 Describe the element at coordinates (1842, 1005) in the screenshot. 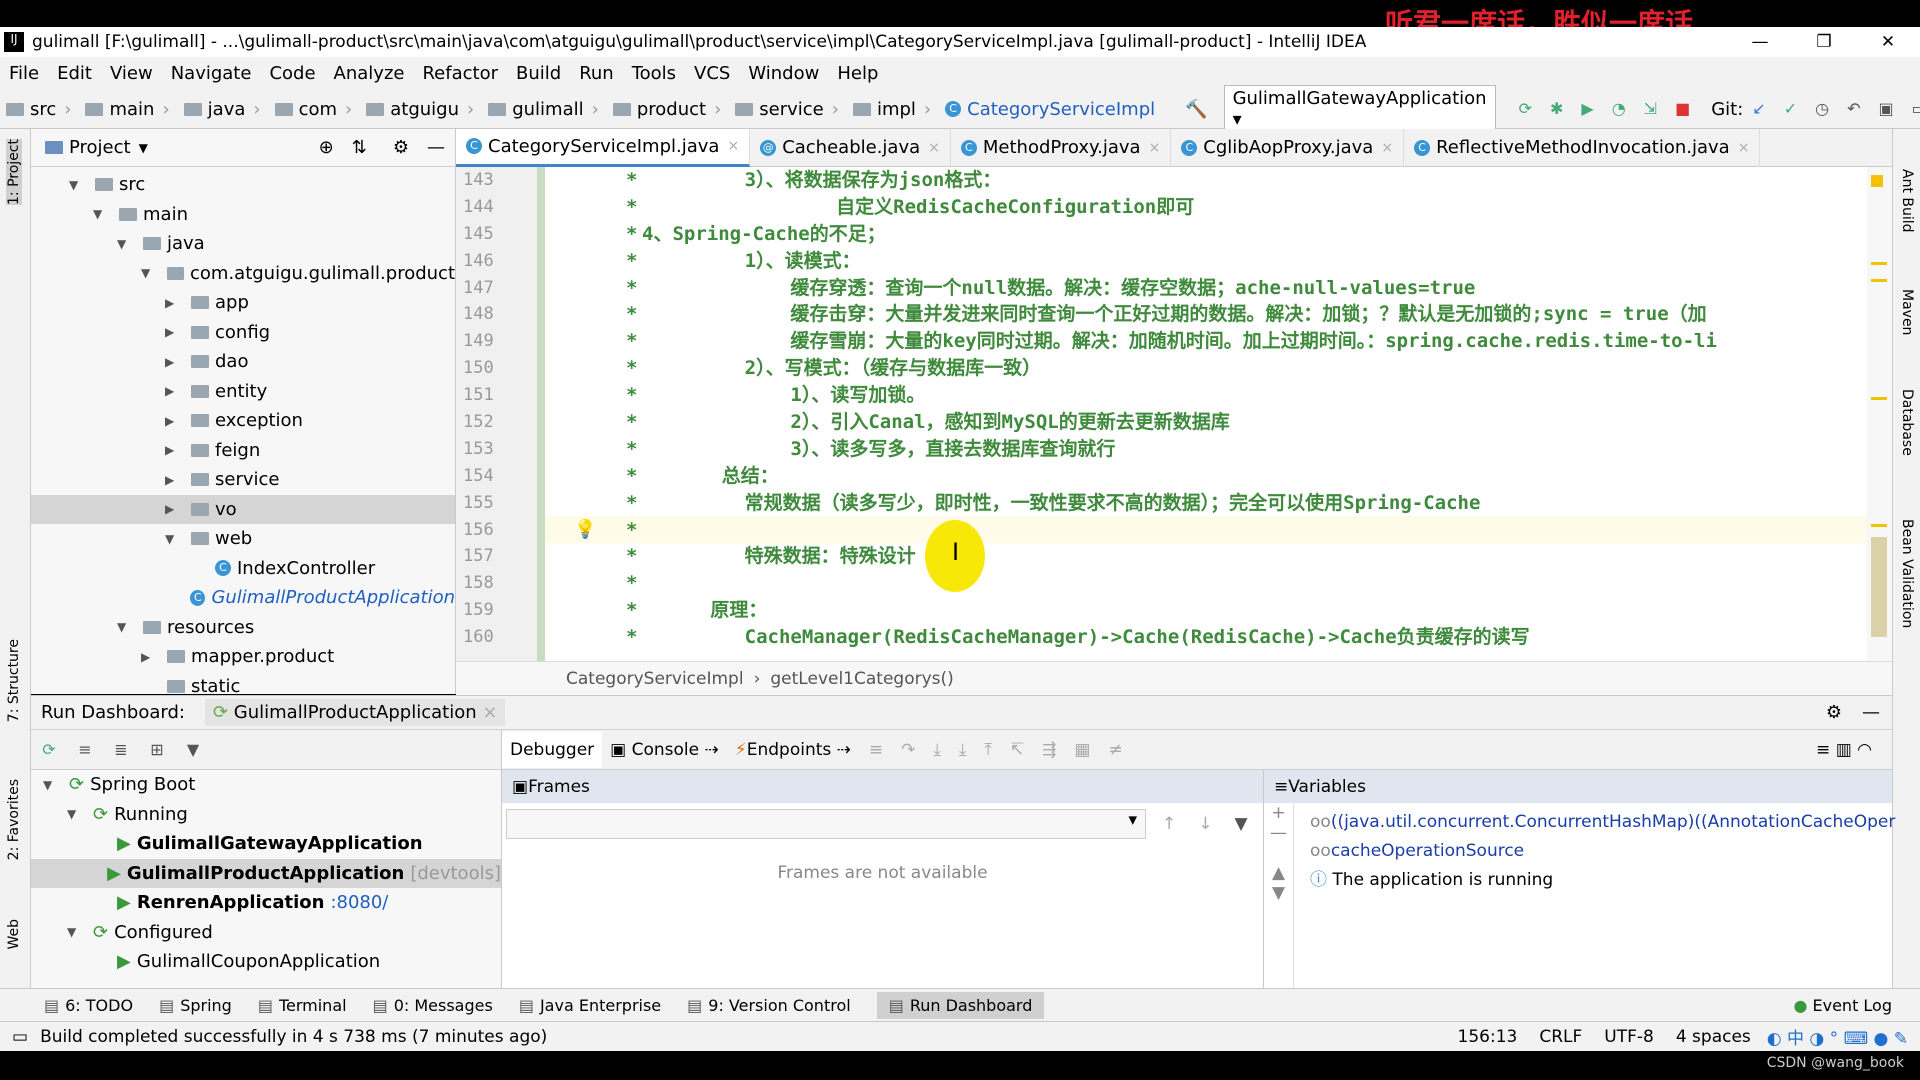

I see `event-log-button: ● Event Log` at that location.